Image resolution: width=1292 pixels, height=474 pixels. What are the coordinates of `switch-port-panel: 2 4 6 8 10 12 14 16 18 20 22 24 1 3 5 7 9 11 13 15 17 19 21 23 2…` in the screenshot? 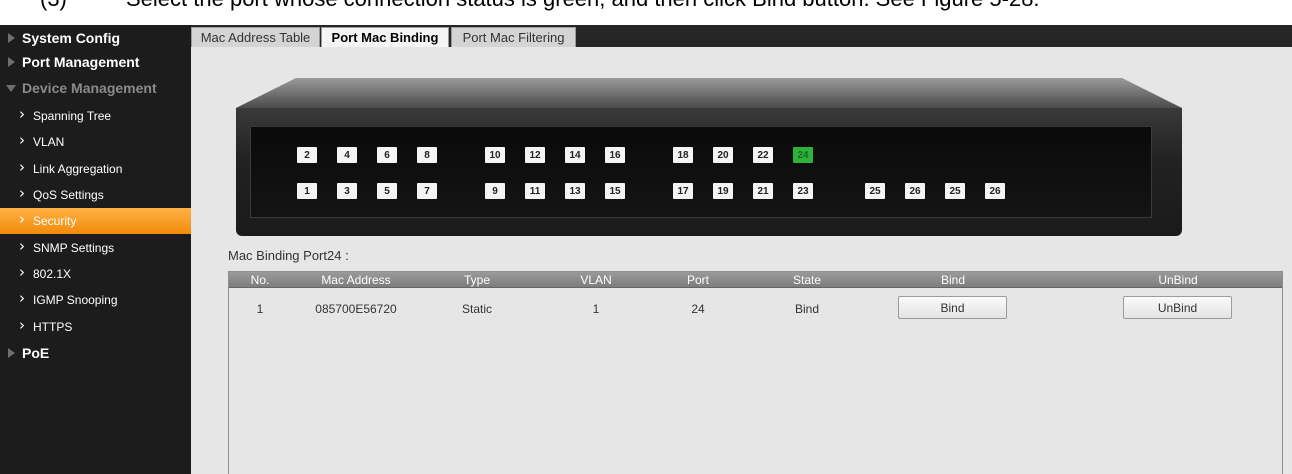 It's located at (701, 172).